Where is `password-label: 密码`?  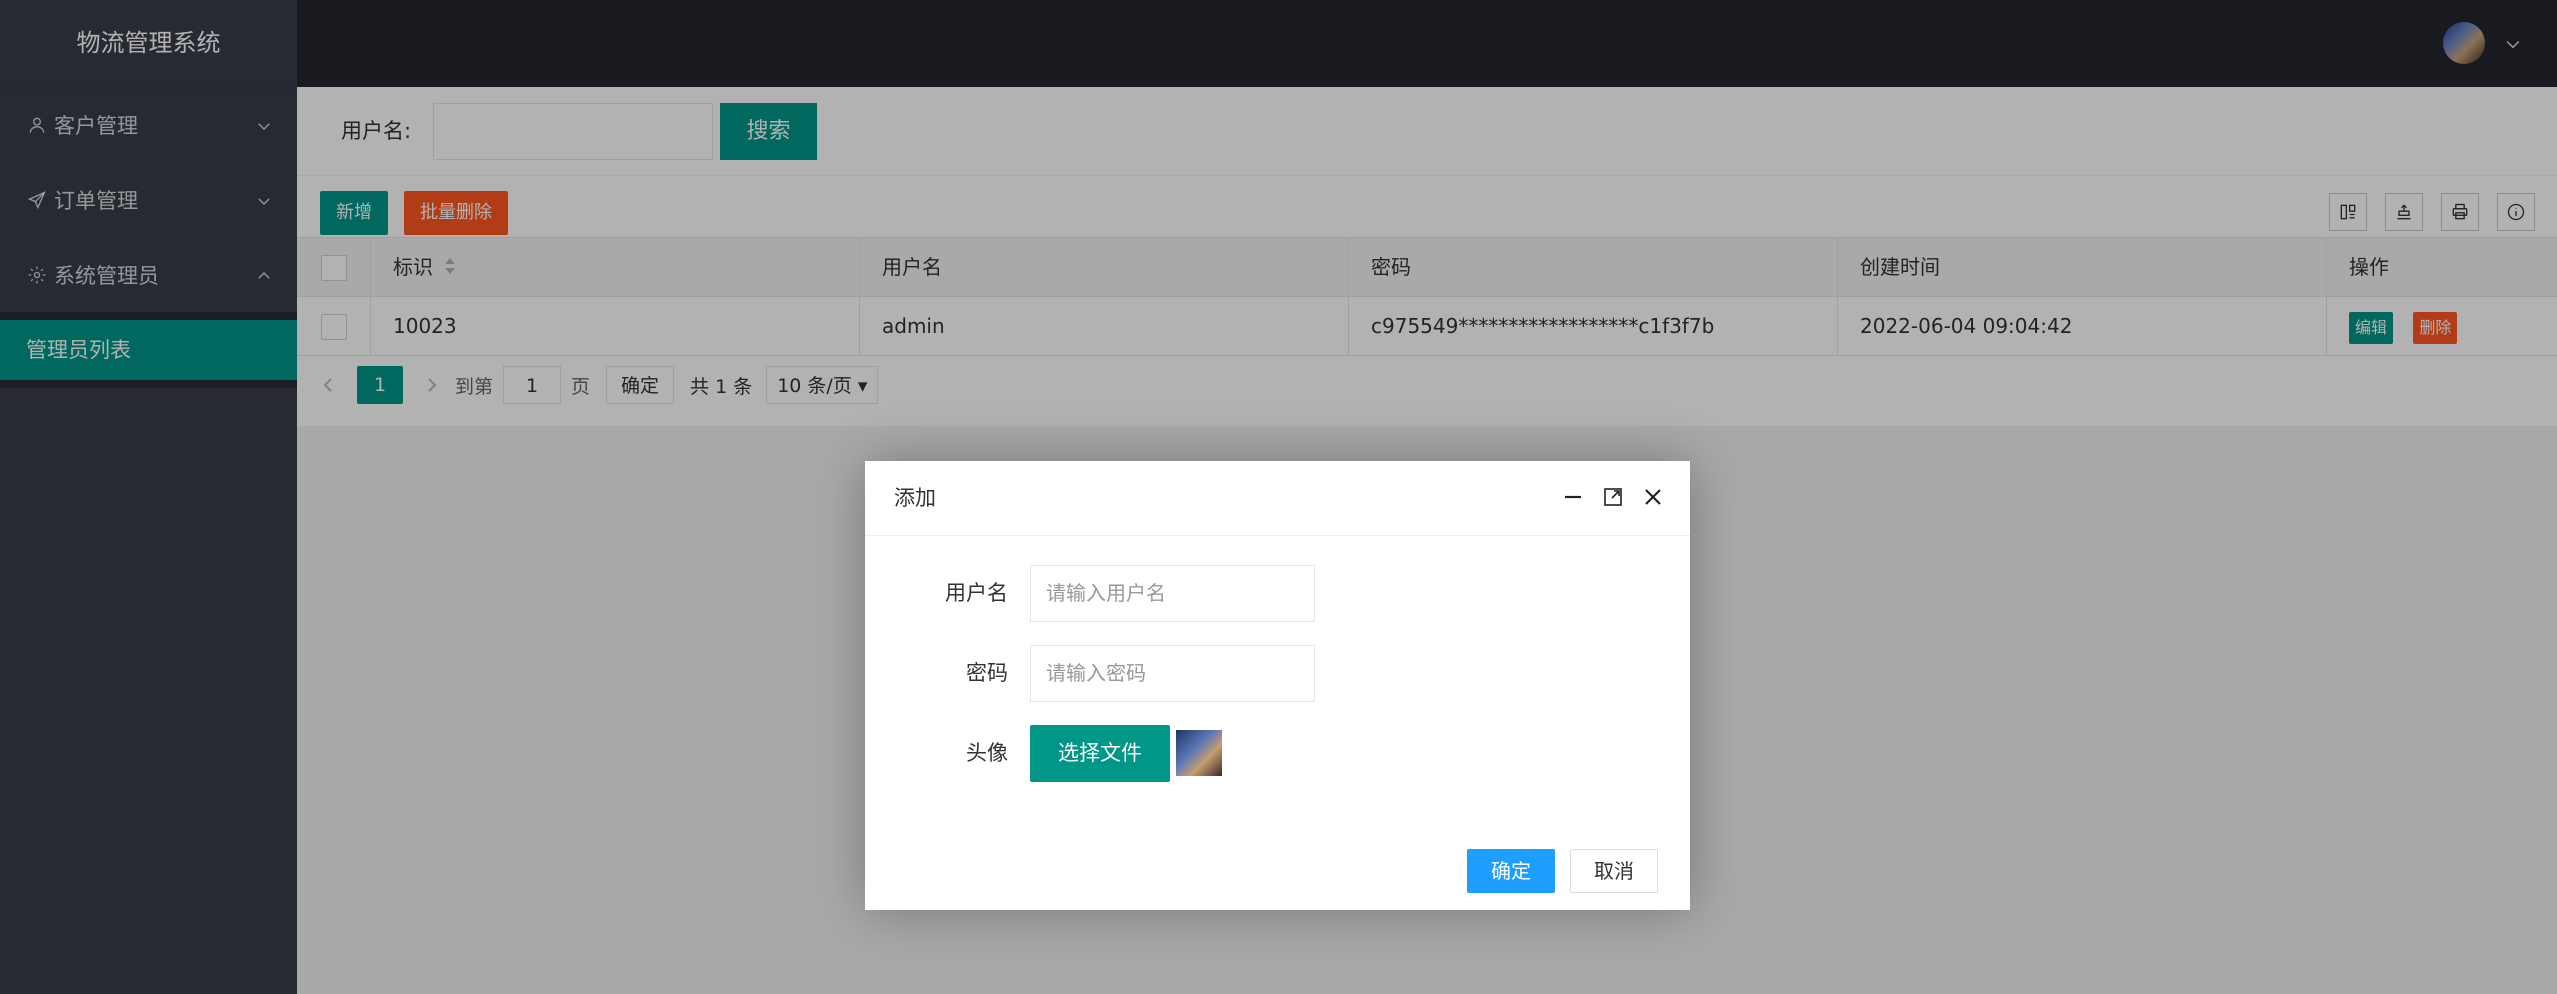
password-label: 密码 is located at coordinates (987, 673).